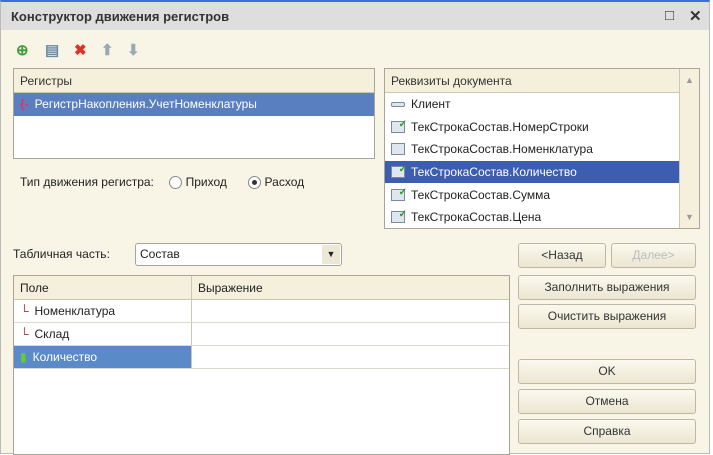  I want to click on clear-expressions-button: Очистить выражения, so click(607, 316).